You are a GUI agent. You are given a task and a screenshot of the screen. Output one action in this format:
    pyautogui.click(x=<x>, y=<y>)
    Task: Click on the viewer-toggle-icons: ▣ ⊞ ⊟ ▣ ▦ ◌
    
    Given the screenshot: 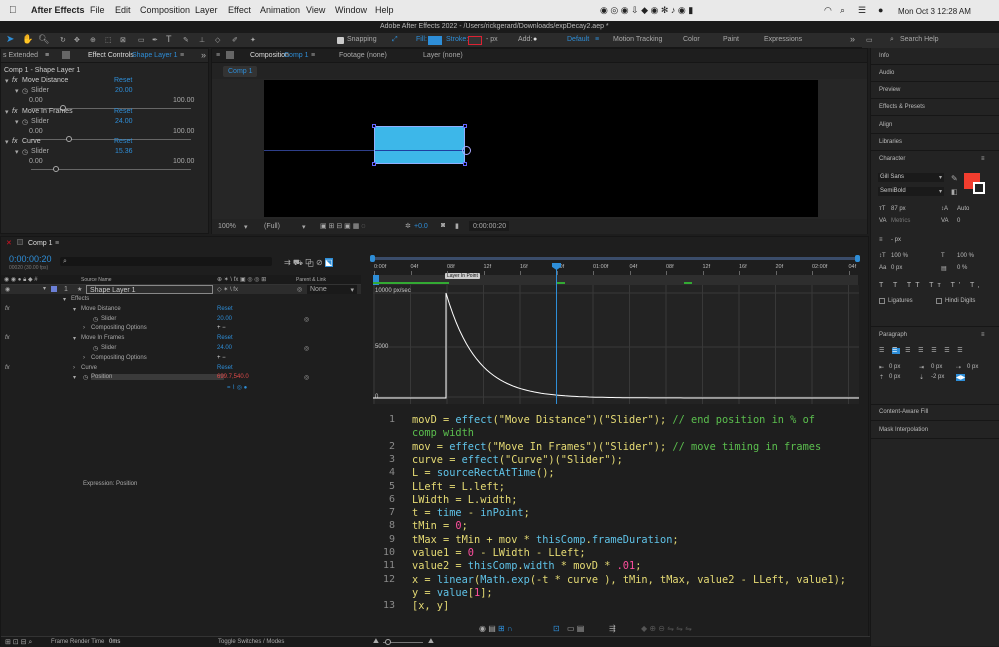 What is the action you would take?
    pyautogui.click(x=342, y=226)
    